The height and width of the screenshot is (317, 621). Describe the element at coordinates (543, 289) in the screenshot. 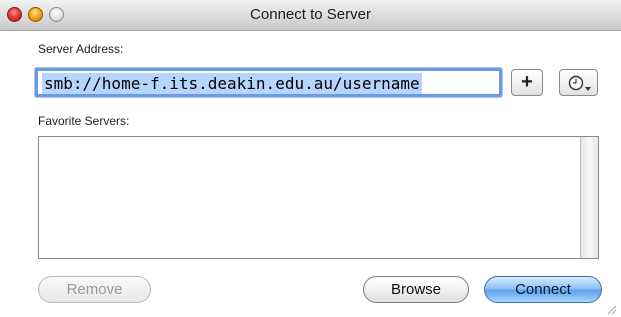

I see `connect-button: Connect` at that location.